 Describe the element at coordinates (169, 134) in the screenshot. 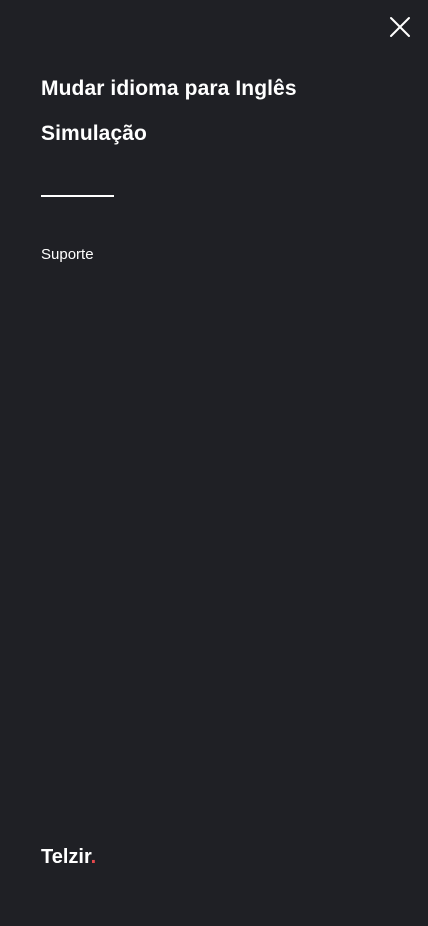

I see `menu-item-simulation: Simulação` at that location.